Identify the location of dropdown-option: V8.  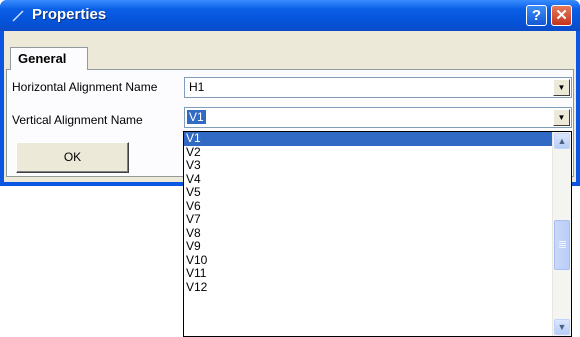
(369, 233).